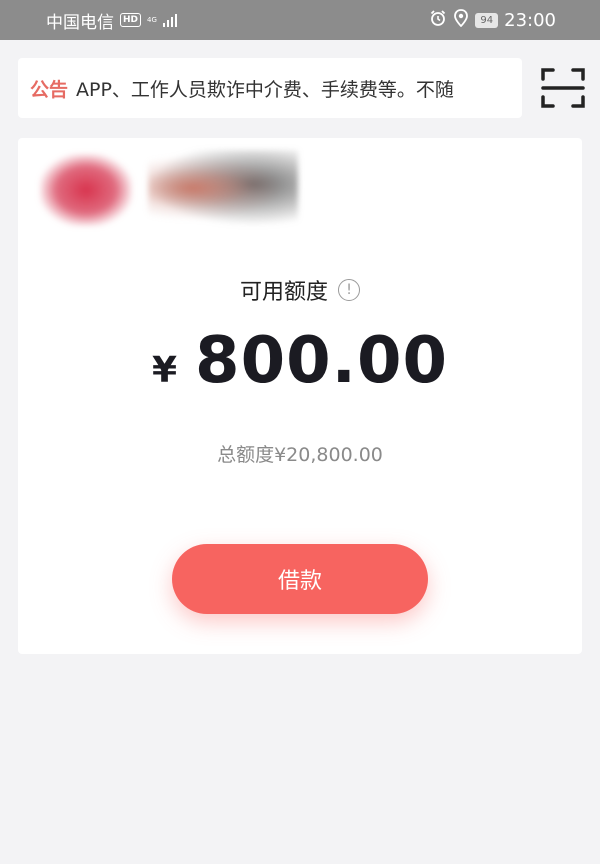 This screenshot has width=600, height=864. Describe the element at coordinates (80, 22) in the screenshot. I see `carrier-name: 中国电信` at that location.